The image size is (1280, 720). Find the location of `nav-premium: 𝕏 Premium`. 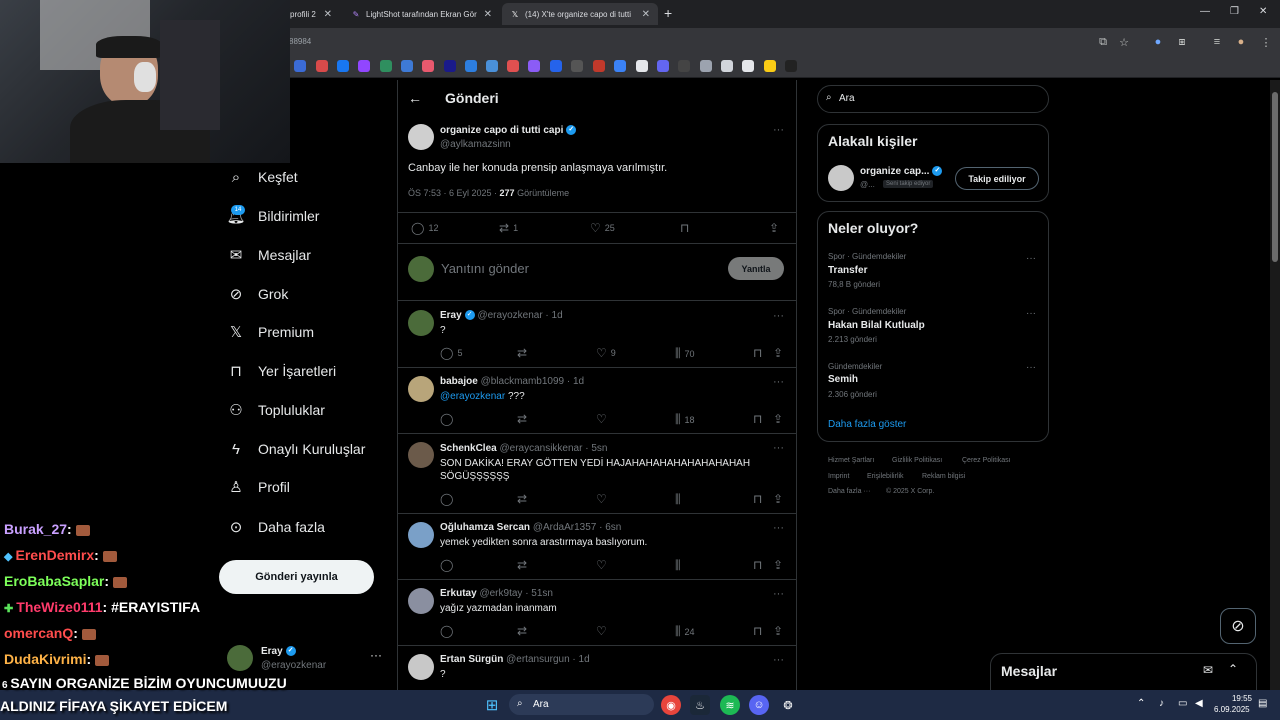

nav-premium: 𝕏 Premium is located at coordinates (270, 332).